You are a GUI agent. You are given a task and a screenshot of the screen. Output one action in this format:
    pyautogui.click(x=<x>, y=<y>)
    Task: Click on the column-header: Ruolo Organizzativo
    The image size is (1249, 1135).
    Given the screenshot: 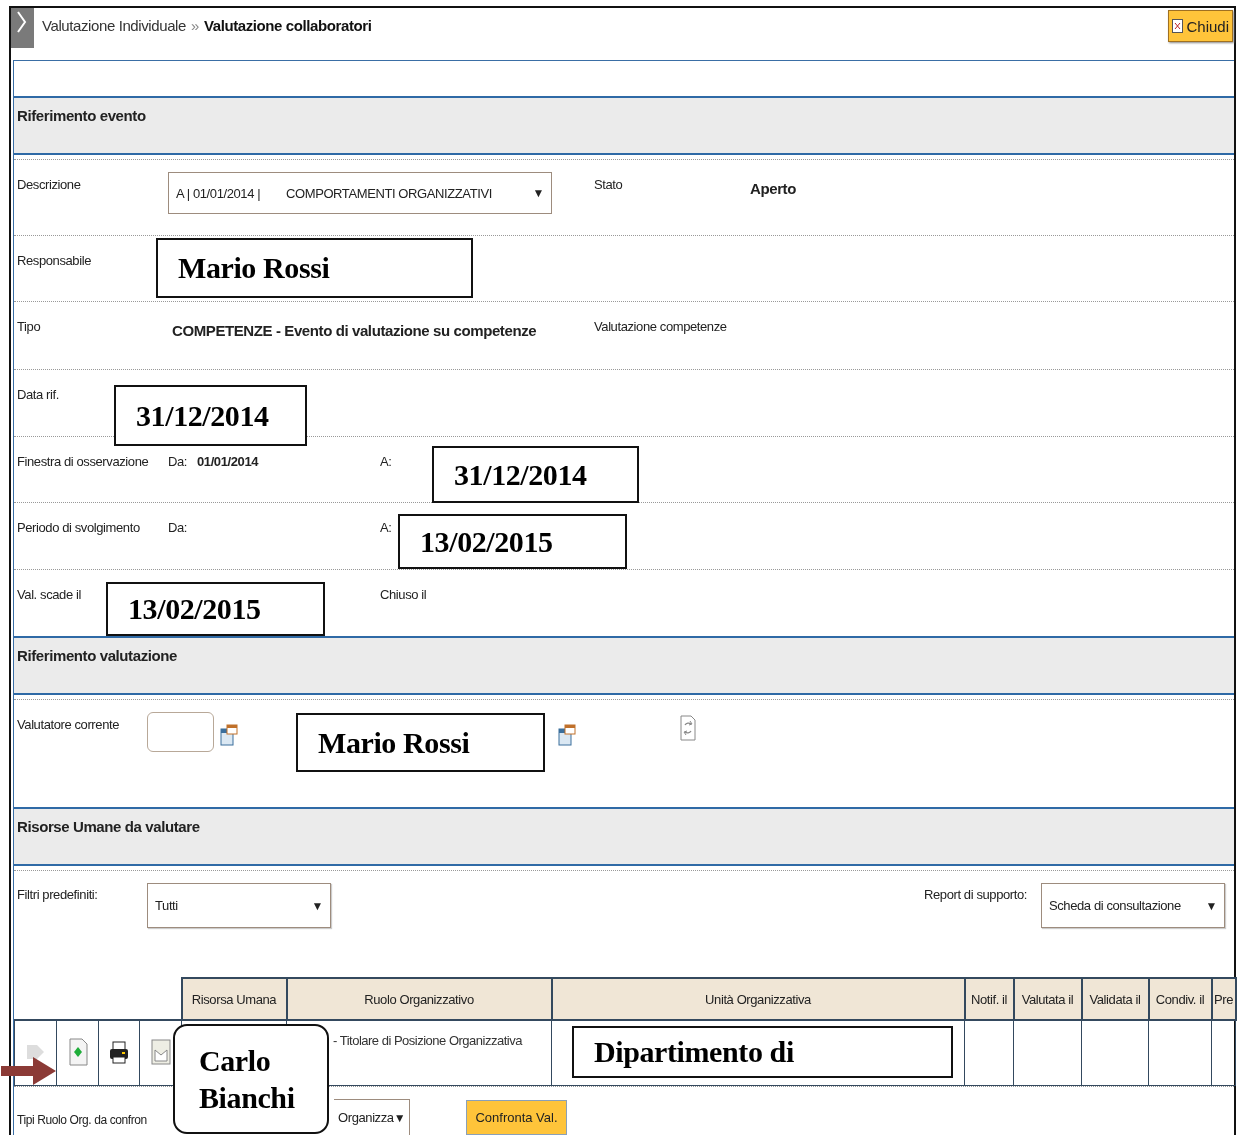 What is the action you would take?
    pyautogui.click(x=419, y=999)
    